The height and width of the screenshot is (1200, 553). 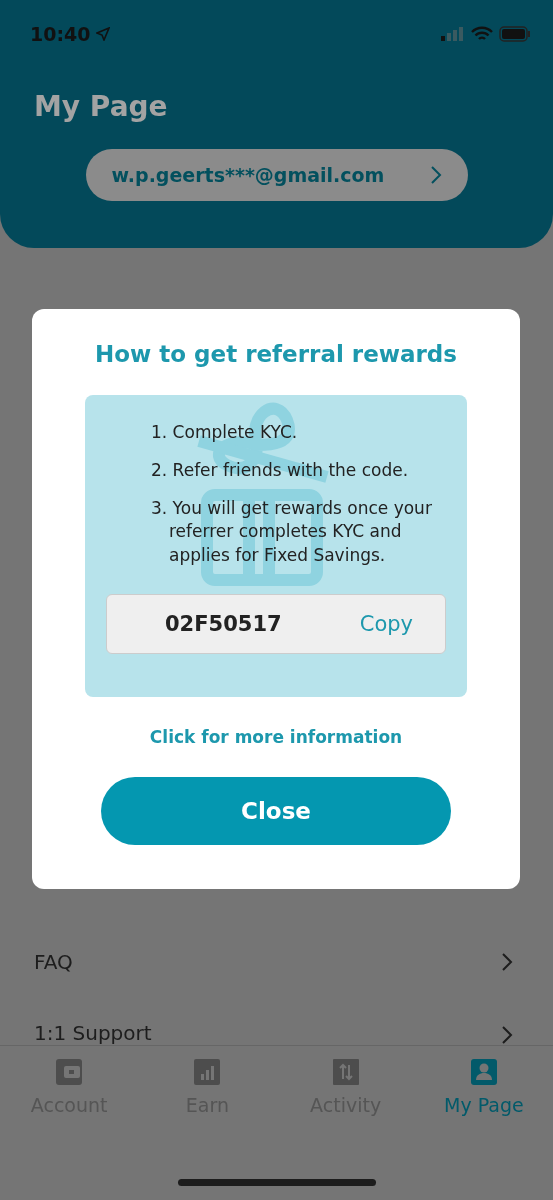 I want to click on step-text: 2. Refer friends with the code., so click(x=280, y=470).